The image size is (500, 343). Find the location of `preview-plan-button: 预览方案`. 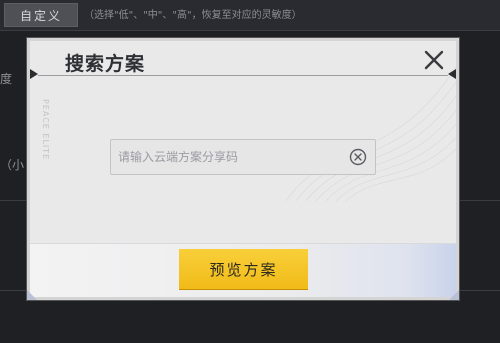

preview-plan-button: 预览方案 is located at coordinates (243, 269).